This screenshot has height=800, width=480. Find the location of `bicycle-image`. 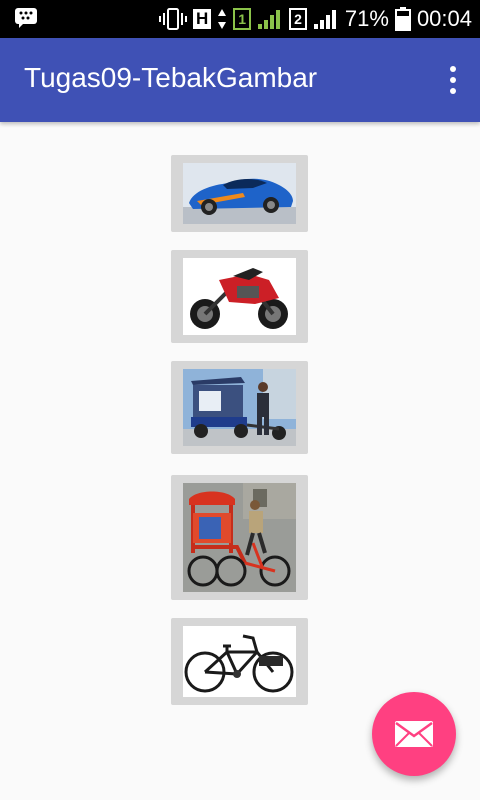

bicycle-image is located at coordinates (239, 661).